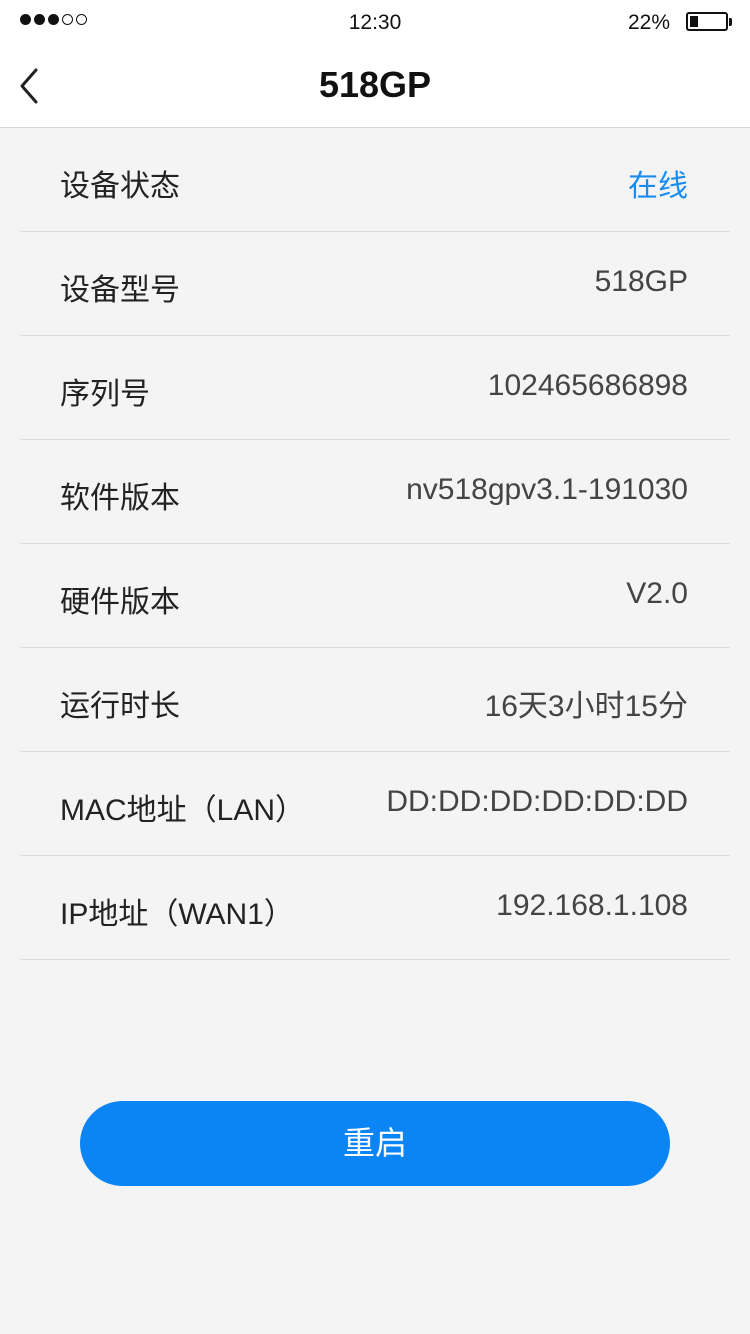 This screenshot has height=1334, width=750. I want to click on info-row-hardware-version: 硬件版本 V2.0, so click(375, 596).